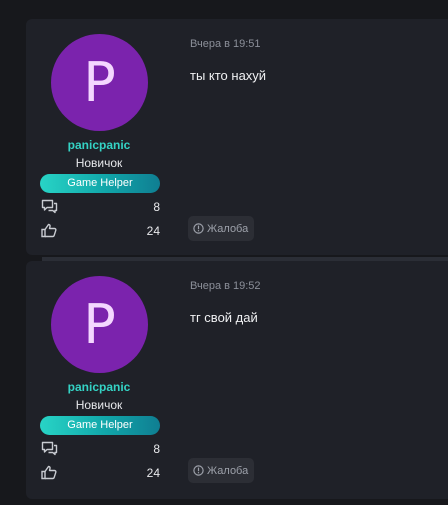 The height and width of the screenshot is (505, 448). I want to click on post-message: ты кто нахуй, so click(228, 75).